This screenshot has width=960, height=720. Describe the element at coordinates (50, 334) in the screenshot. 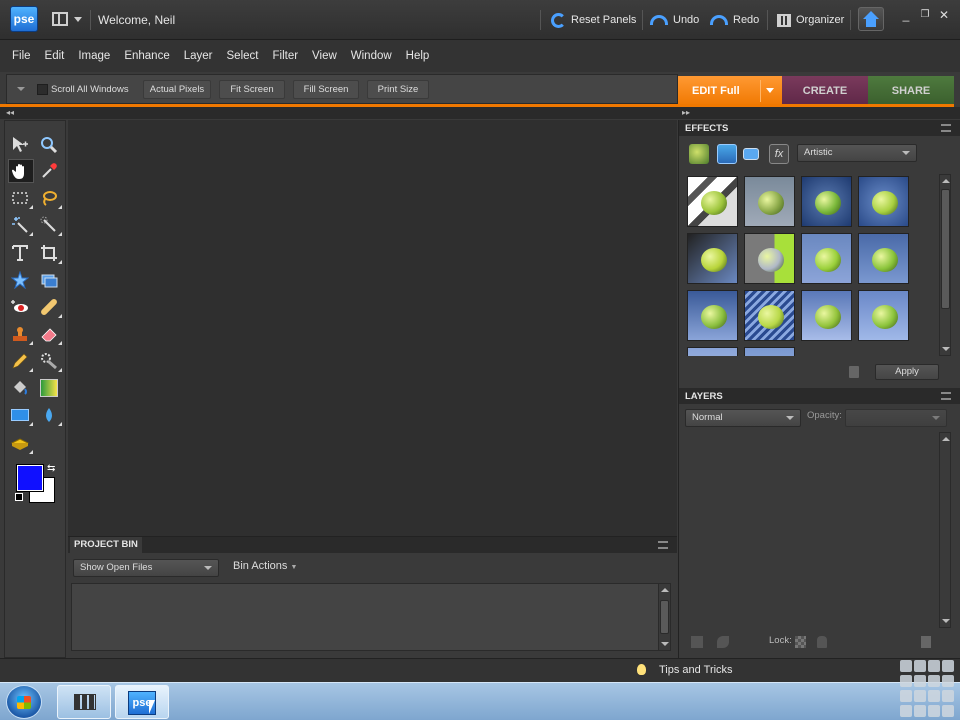

I see `eraser-tool` at that location.